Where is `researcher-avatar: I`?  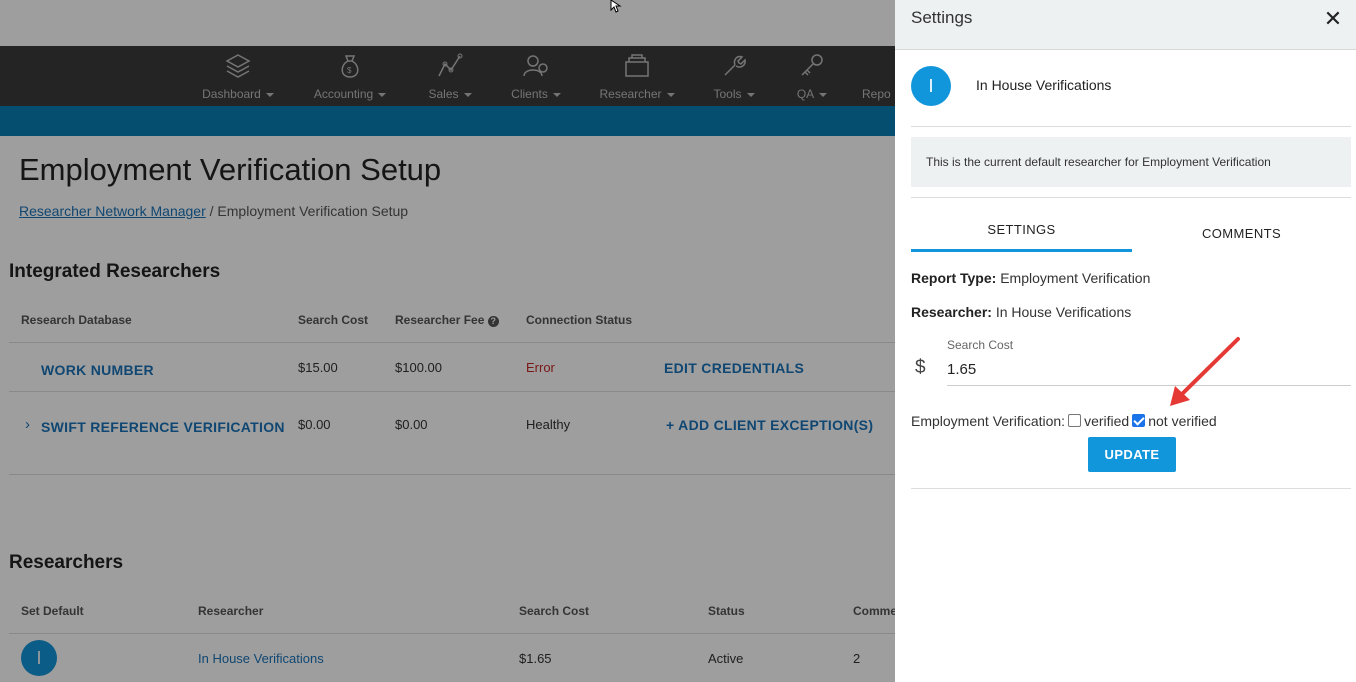 researcher-avatar: I is located at coordinates (931, 86).